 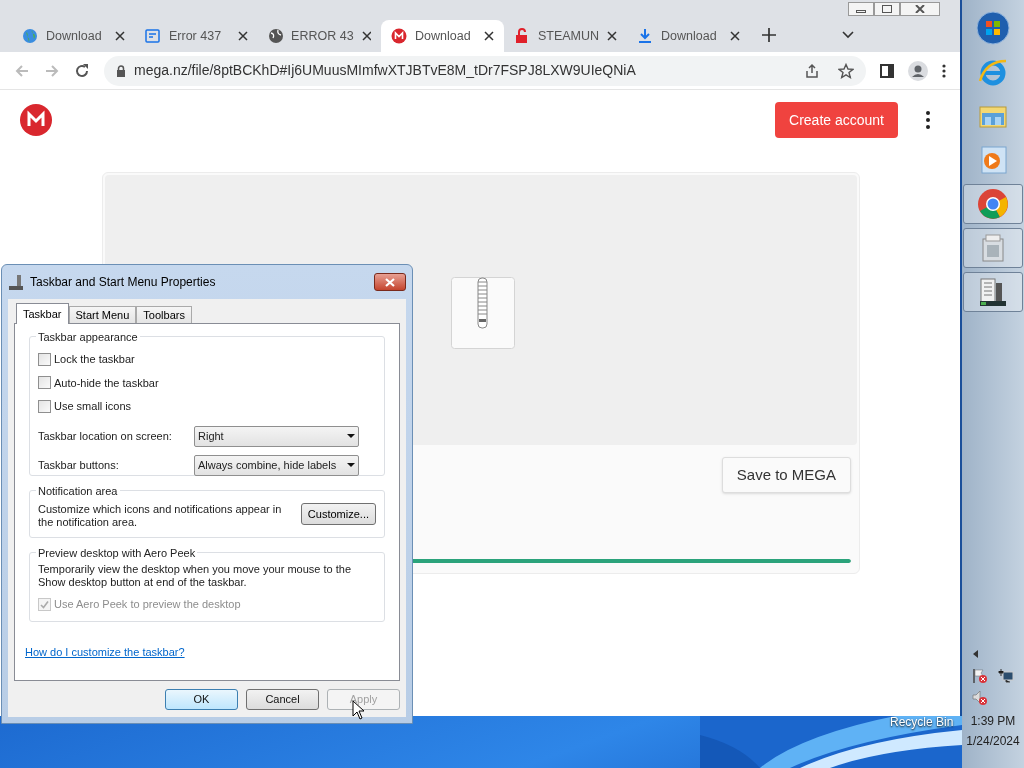 I want to click on dialog-button: Cancel, so click(x=282, y=699).